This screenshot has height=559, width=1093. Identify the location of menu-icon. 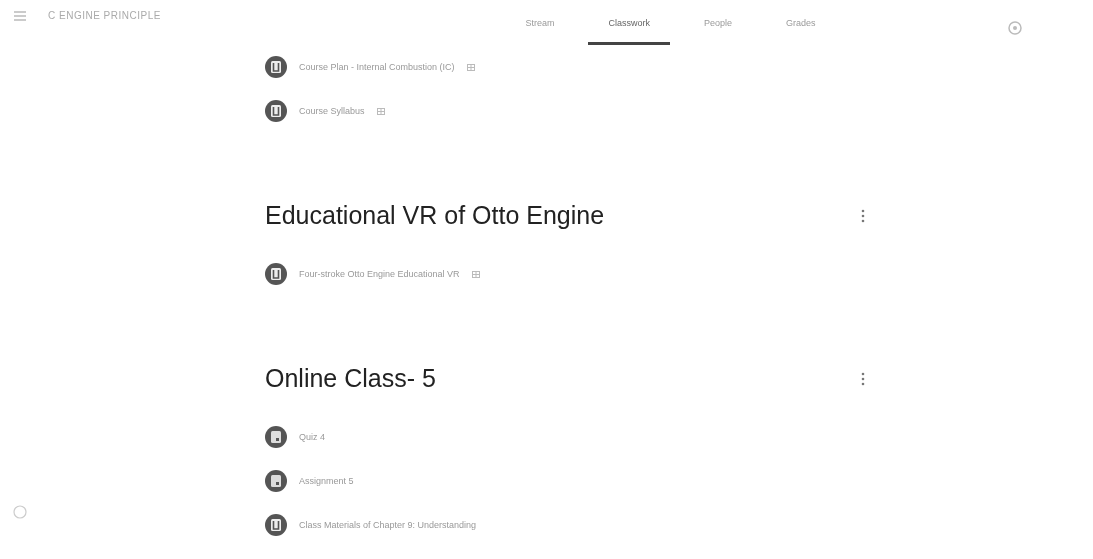
(20, 15).